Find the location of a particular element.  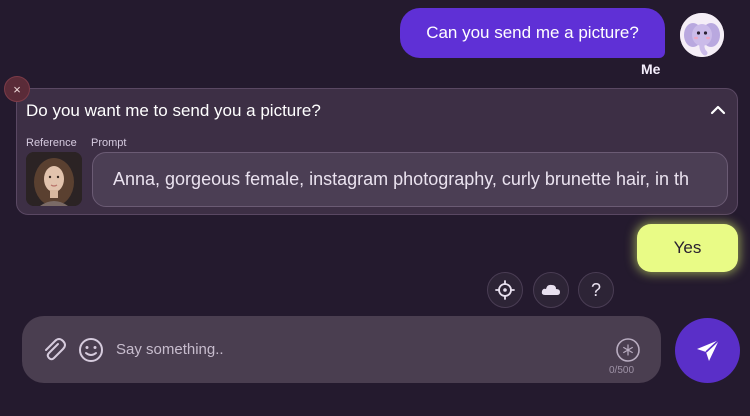

cloud-icon is located at coordinates (551, 290).